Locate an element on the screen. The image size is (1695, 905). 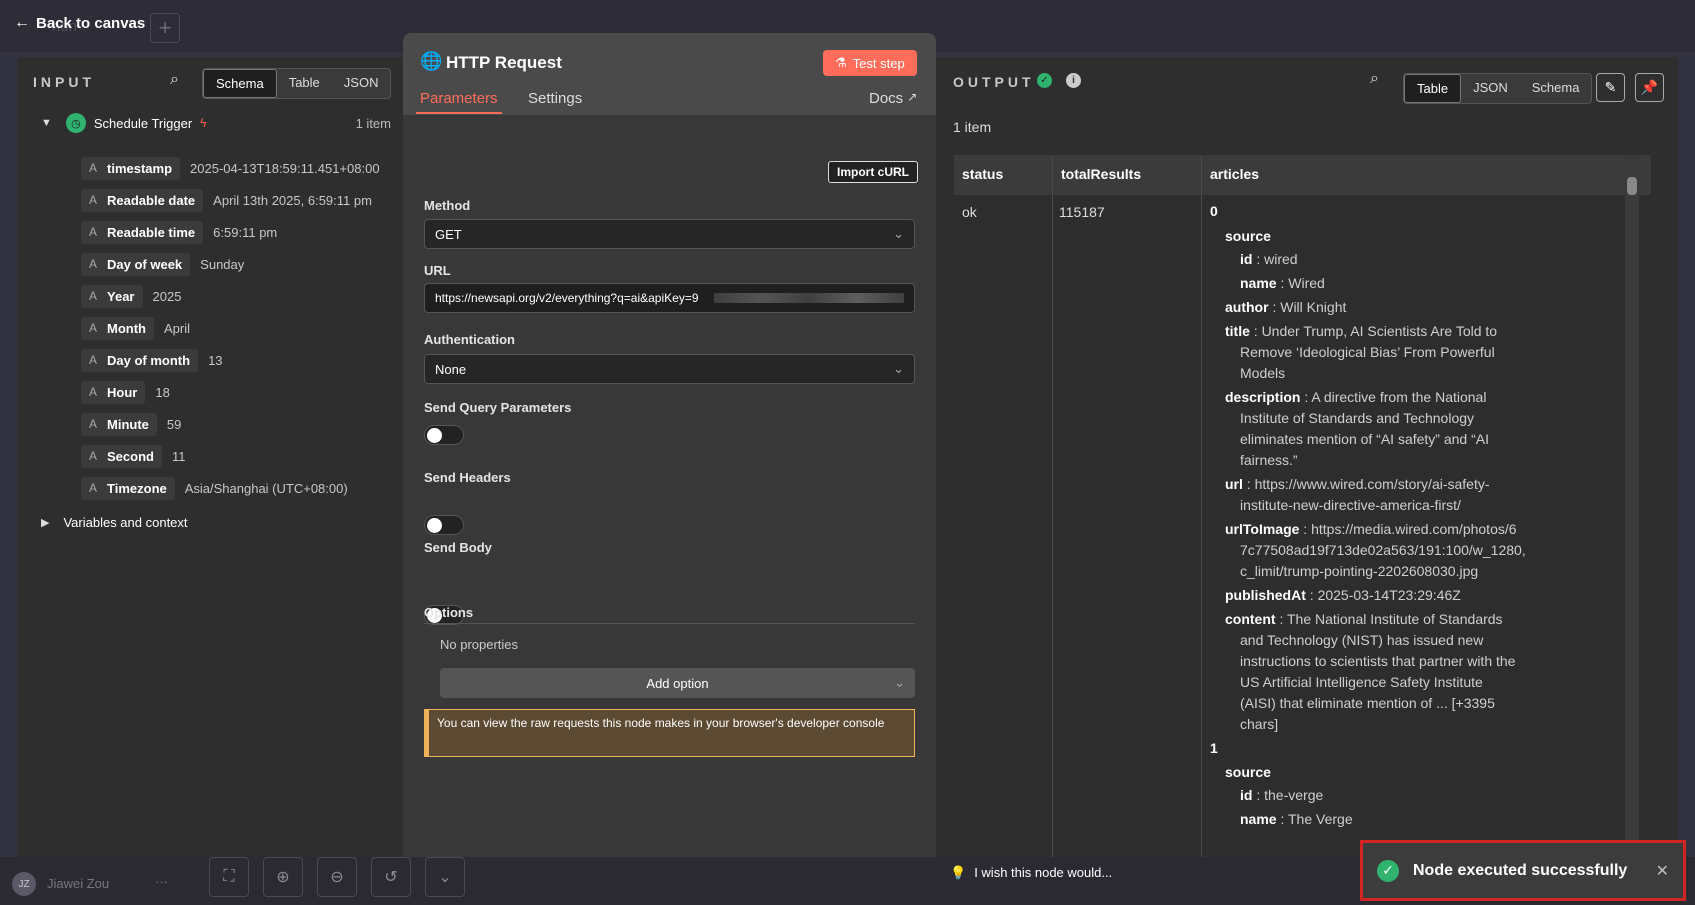
avatar: JZ is located at coordinates (24, 884).